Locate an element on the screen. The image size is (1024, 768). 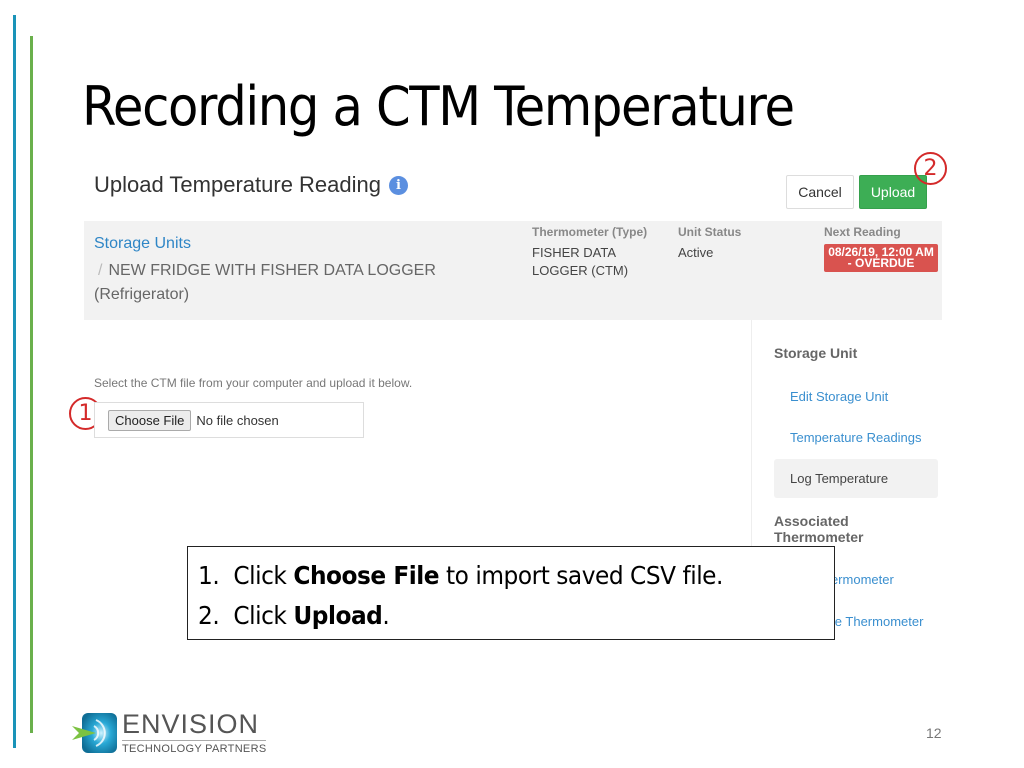
note-step-bold: Upload is located at coordinates (338, 615).